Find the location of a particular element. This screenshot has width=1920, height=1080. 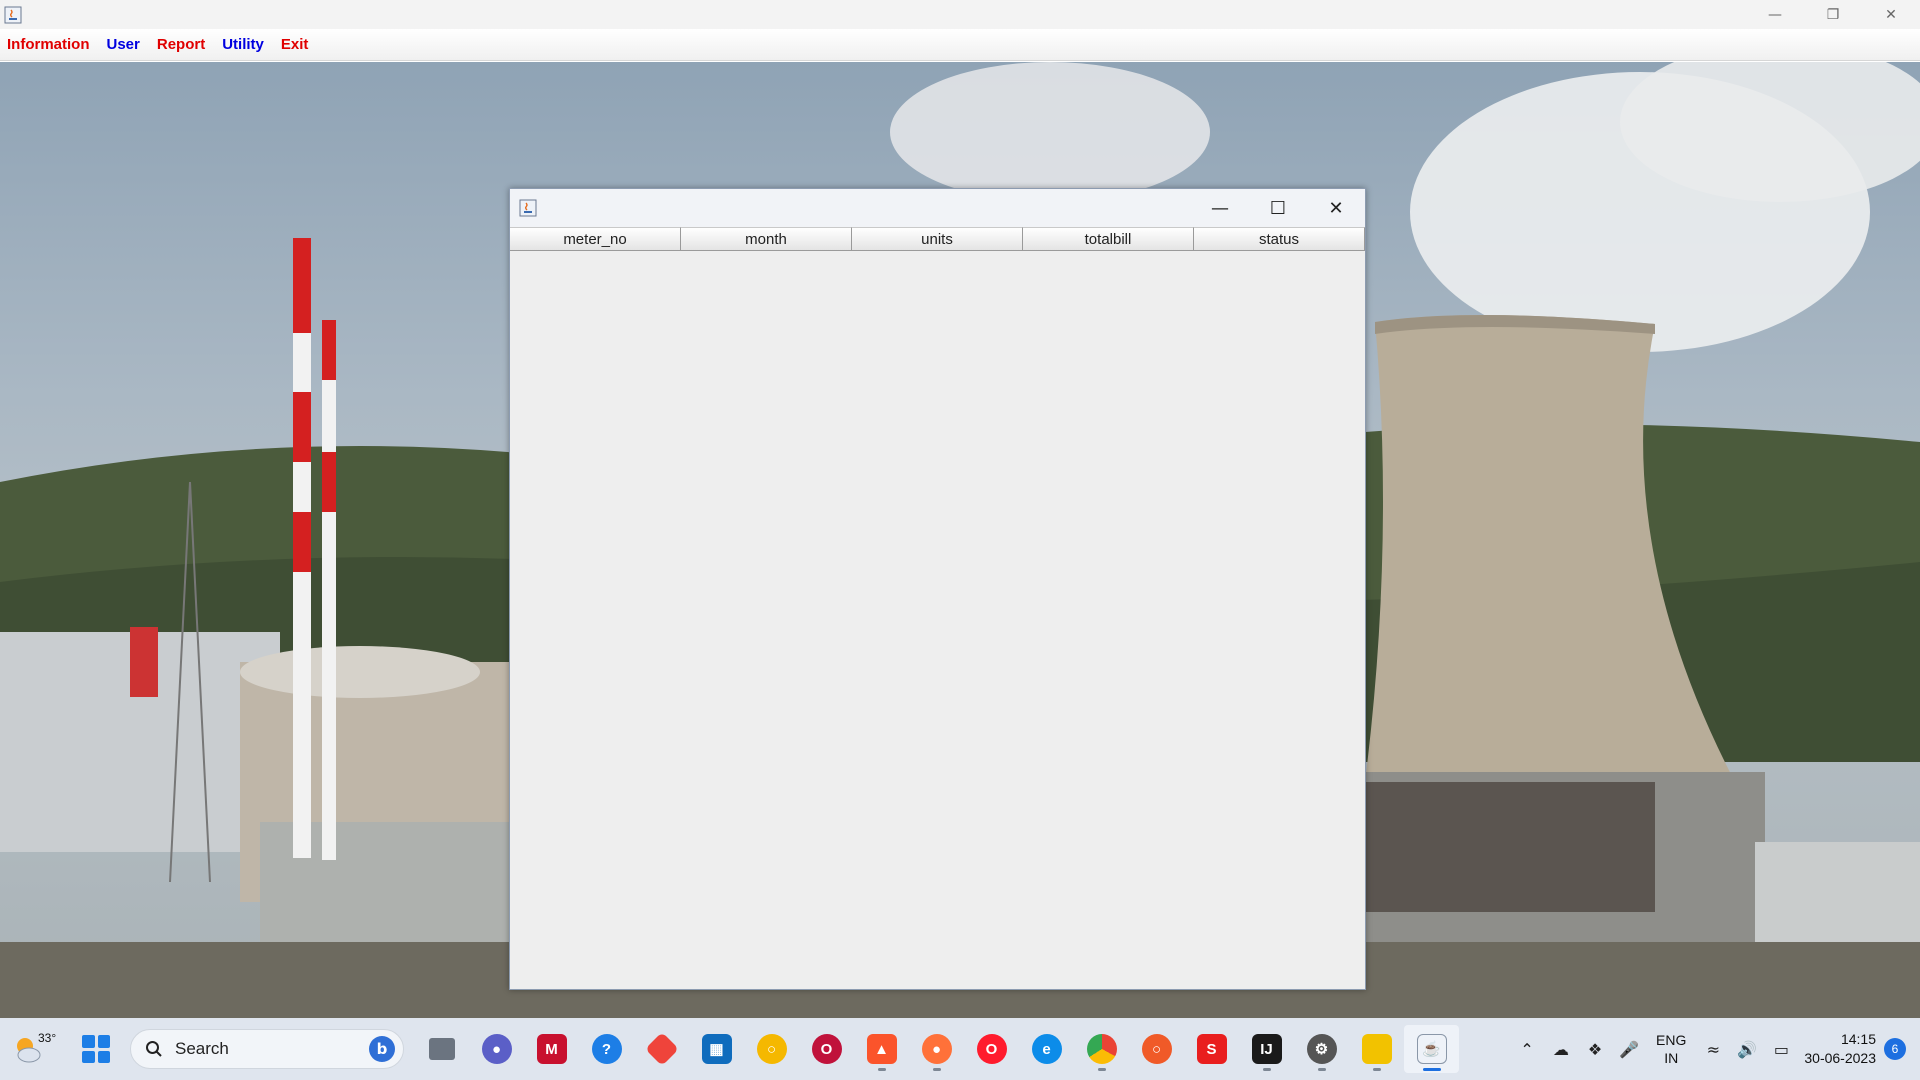

brave-icon: ▲ is located at coordinates (881, 1049).